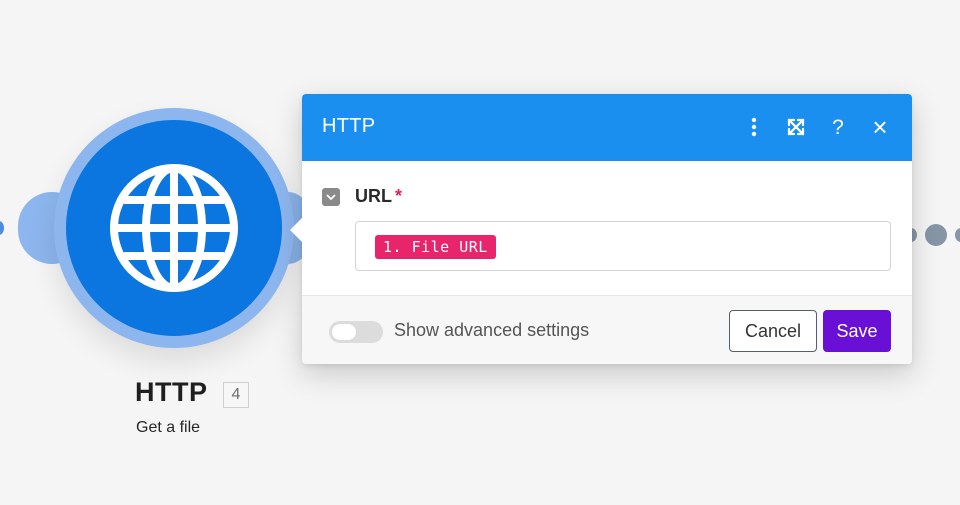 This screenshot has height=505, width=960. I want to click on help-button: ?, so click(838, 127).